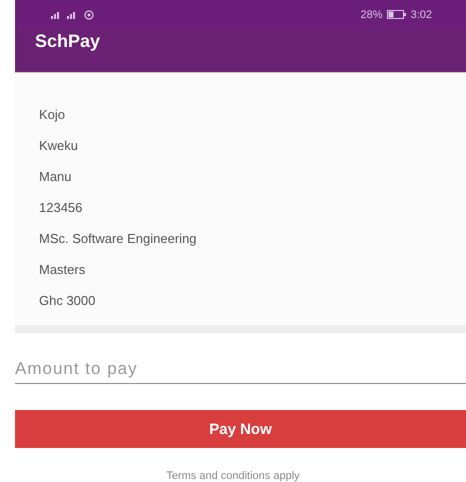 The height and width of the screenshot is (482, 466). Describe the element at coordinates (240, 429) in the screenshot. I see `pay-now-button: Pay Now` at that location.